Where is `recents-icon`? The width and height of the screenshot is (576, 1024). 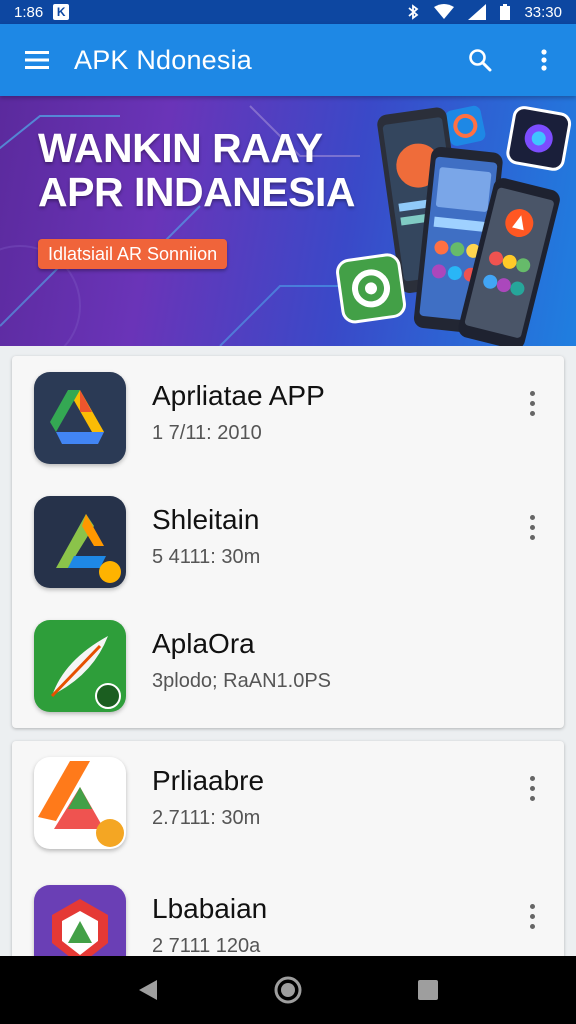 recents-icon is located at coordinates (428, 990).